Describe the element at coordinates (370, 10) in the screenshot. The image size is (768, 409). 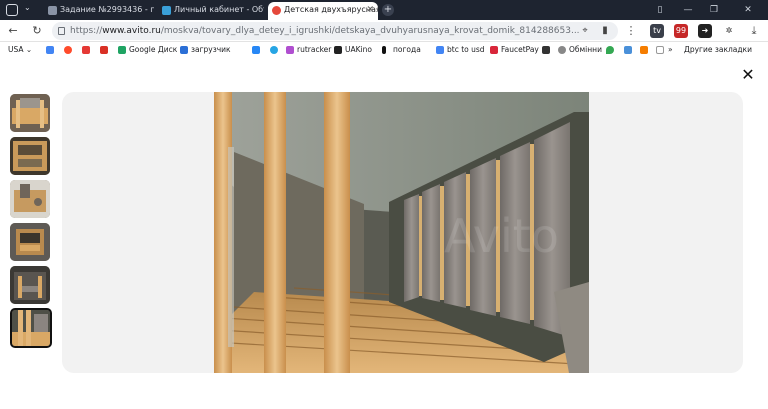
I see `tab-close-icon: ✕` at that location.